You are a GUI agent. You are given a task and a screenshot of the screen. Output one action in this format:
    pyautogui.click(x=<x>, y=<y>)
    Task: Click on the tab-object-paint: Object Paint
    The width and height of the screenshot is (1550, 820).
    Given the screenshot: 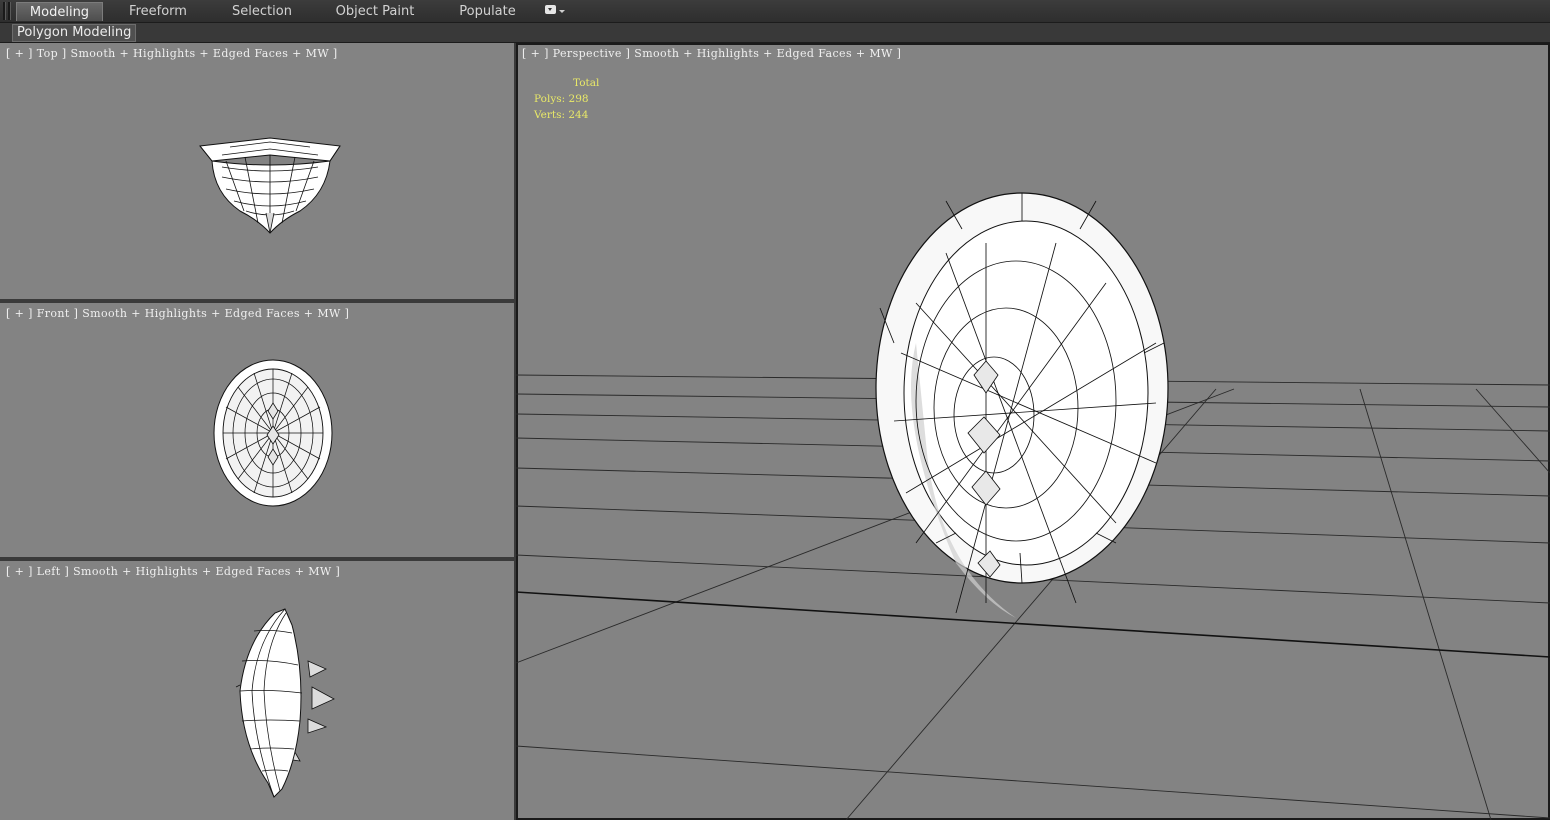 What is the action you would take?
    pyautogui.click(x=375, y=11)
    